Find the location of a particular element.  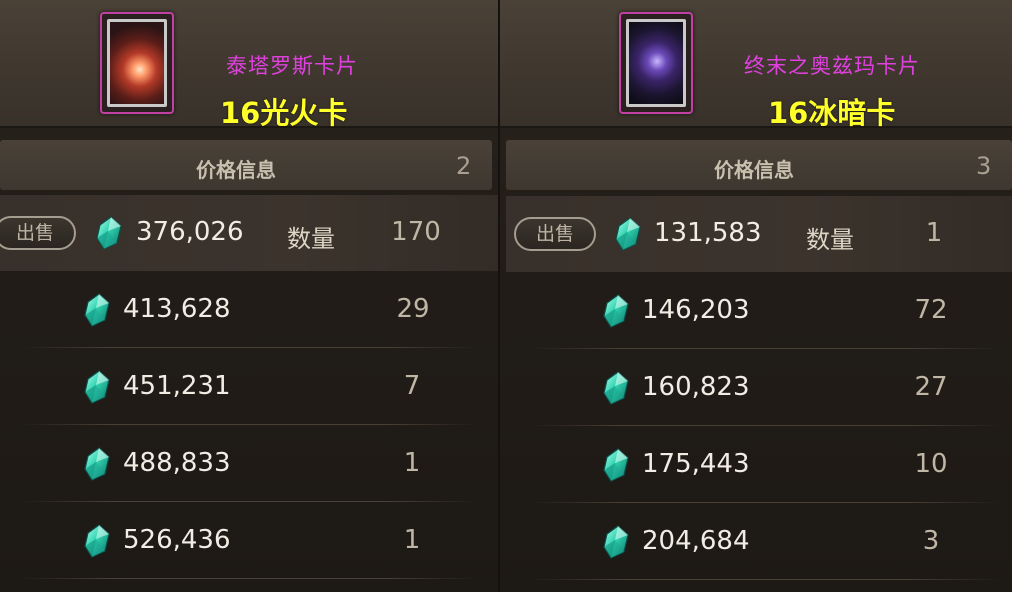

price-value: 413,628 is located at coordinates (177, 309).